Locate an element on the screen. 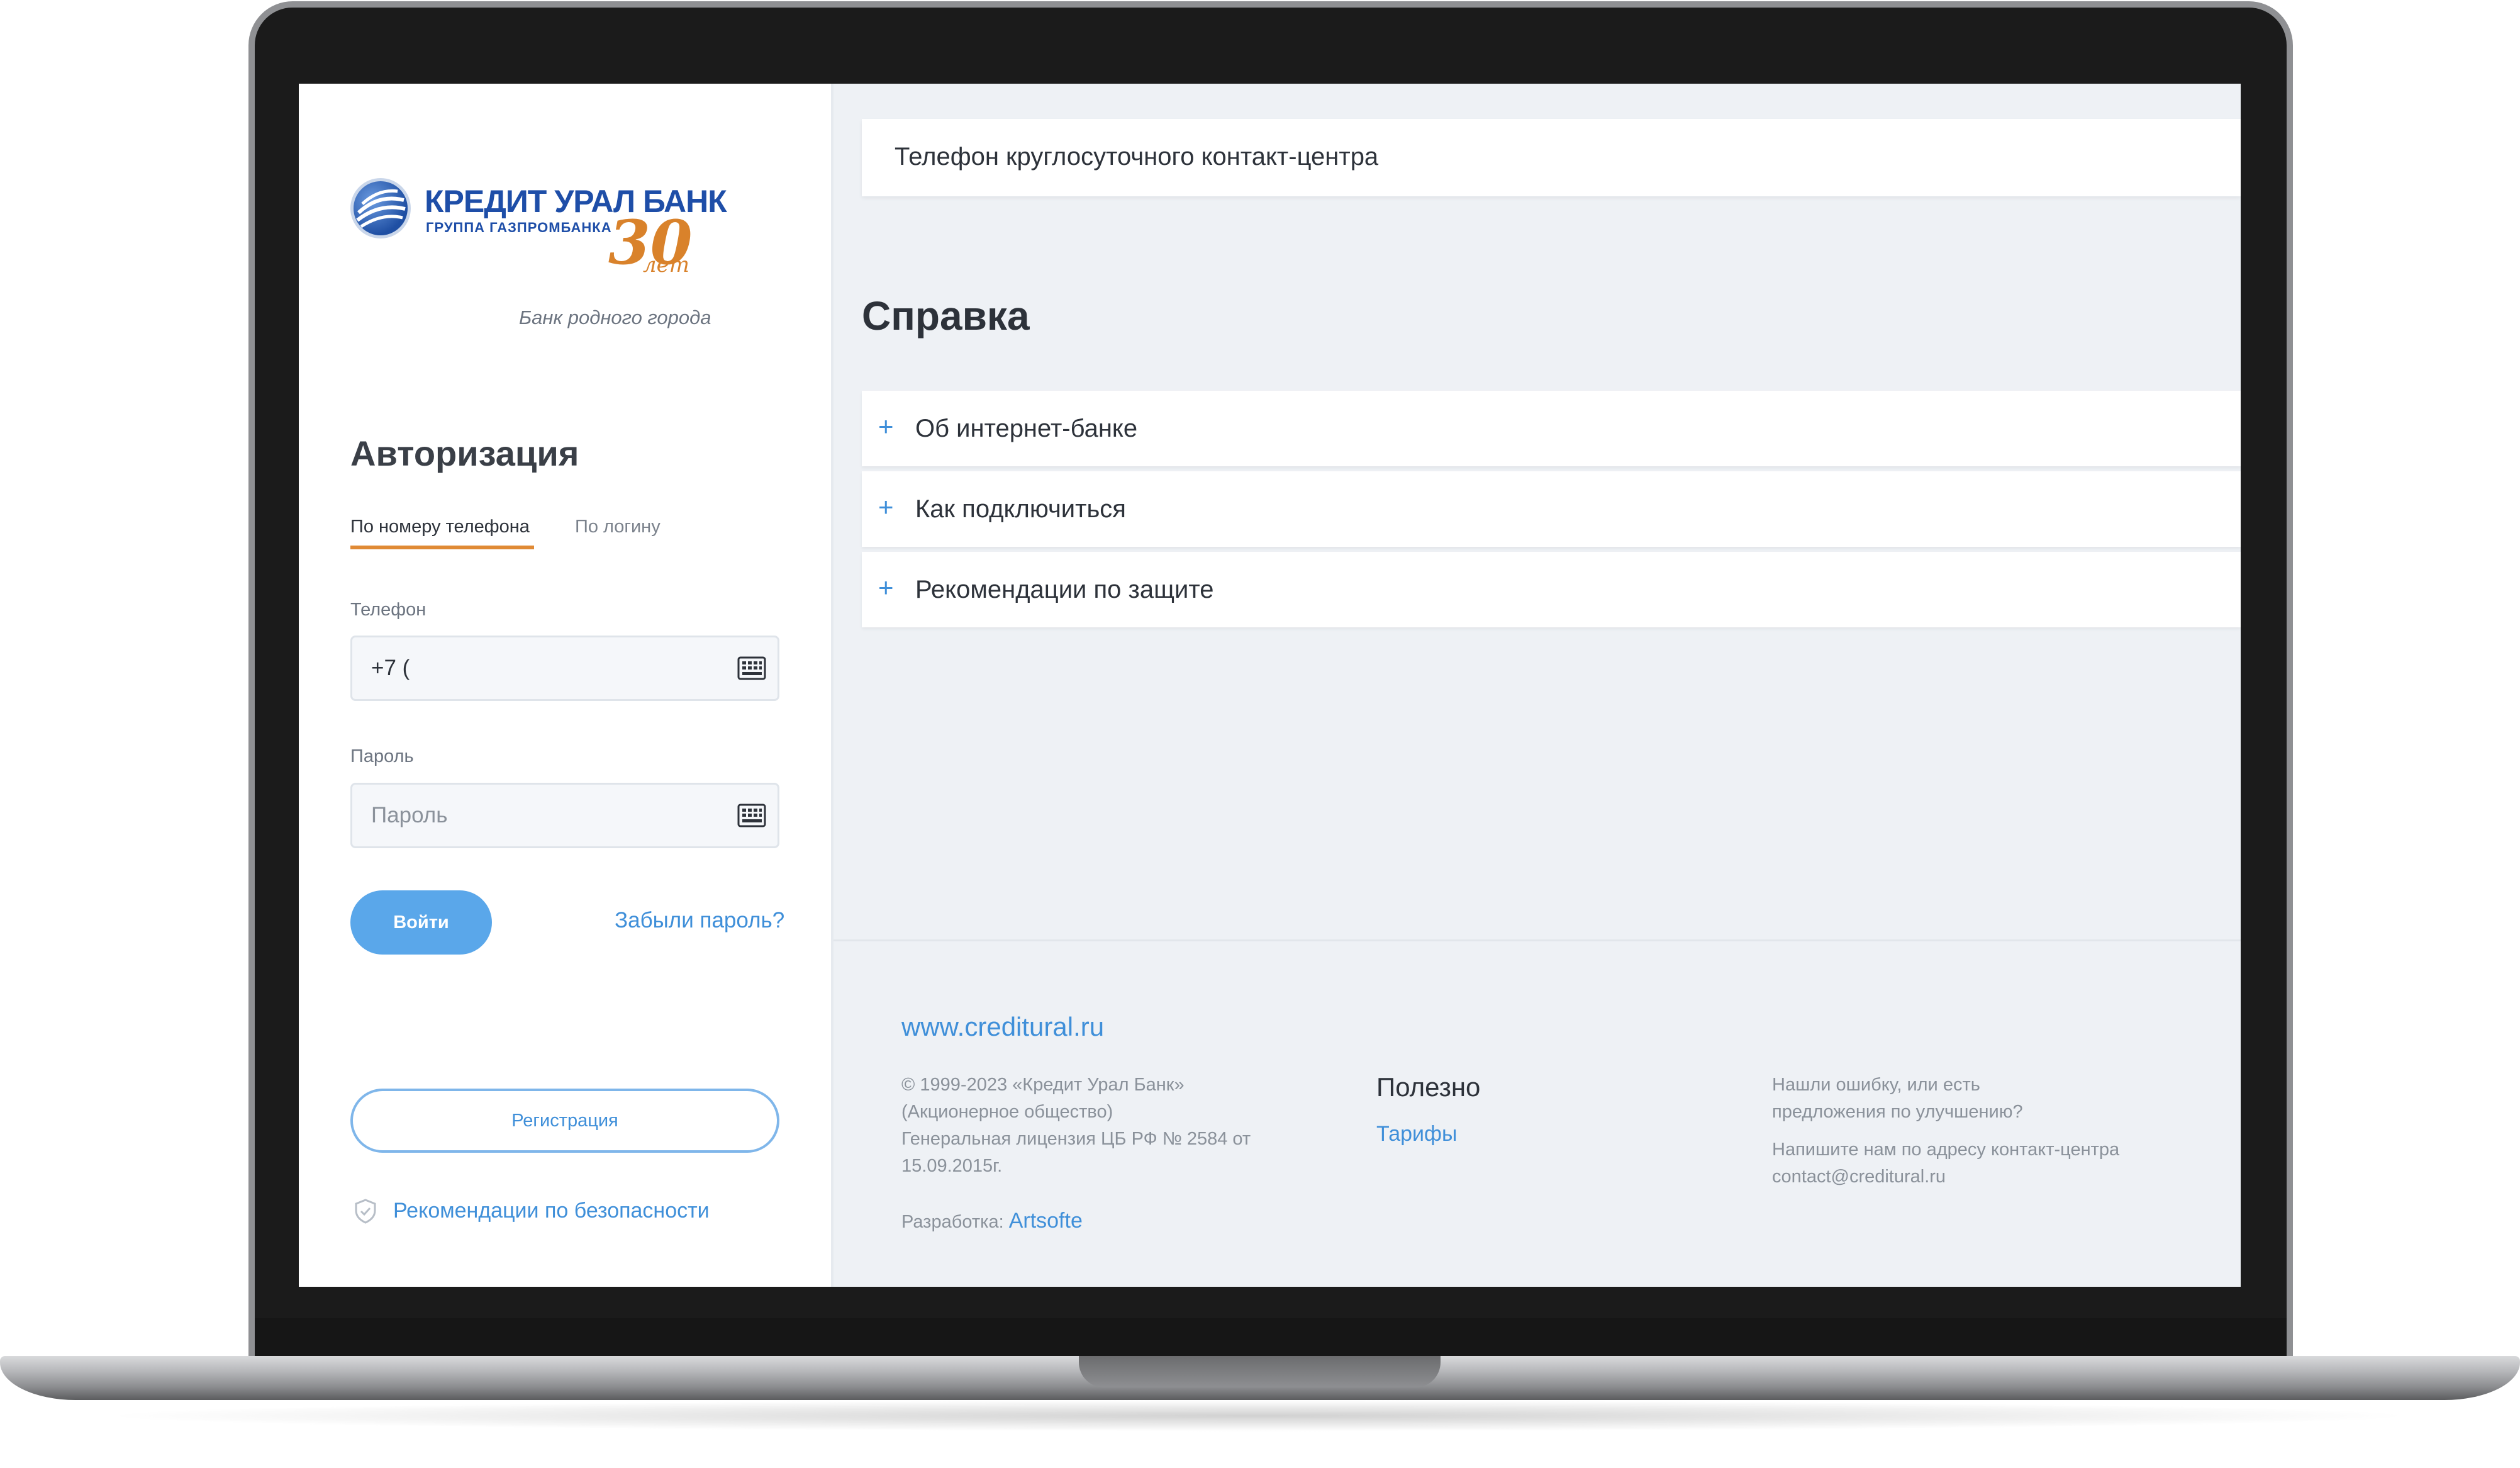  phone-field is located at coordinates (564, 668).